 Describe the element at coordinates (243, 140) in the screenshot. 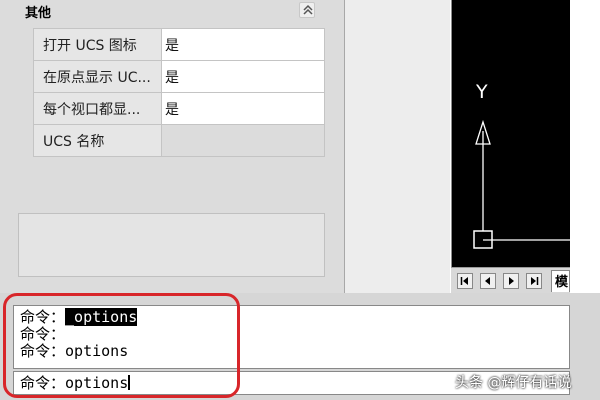

I see `property-value` at that location.